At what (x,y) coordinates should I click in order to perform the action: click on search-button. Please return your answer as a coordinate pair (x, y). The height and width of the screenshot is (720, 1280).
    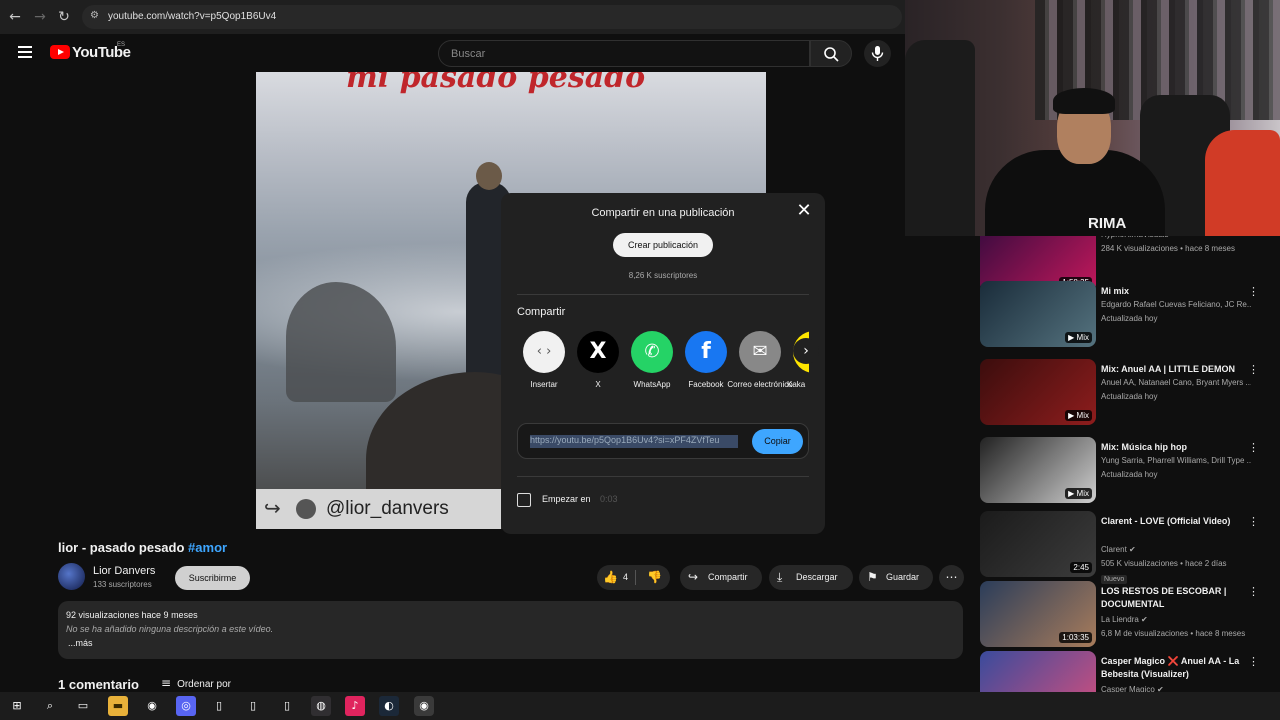
    Looking at the image, I should click on (831, 53).